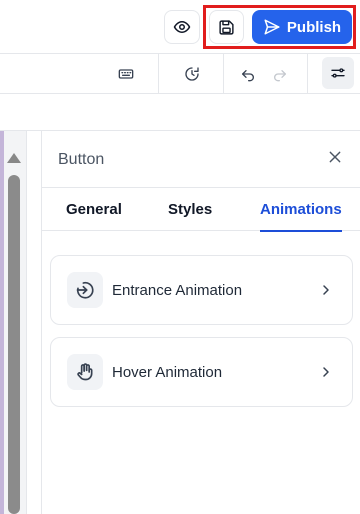  I want to click on history-icon, so click(192, 74).